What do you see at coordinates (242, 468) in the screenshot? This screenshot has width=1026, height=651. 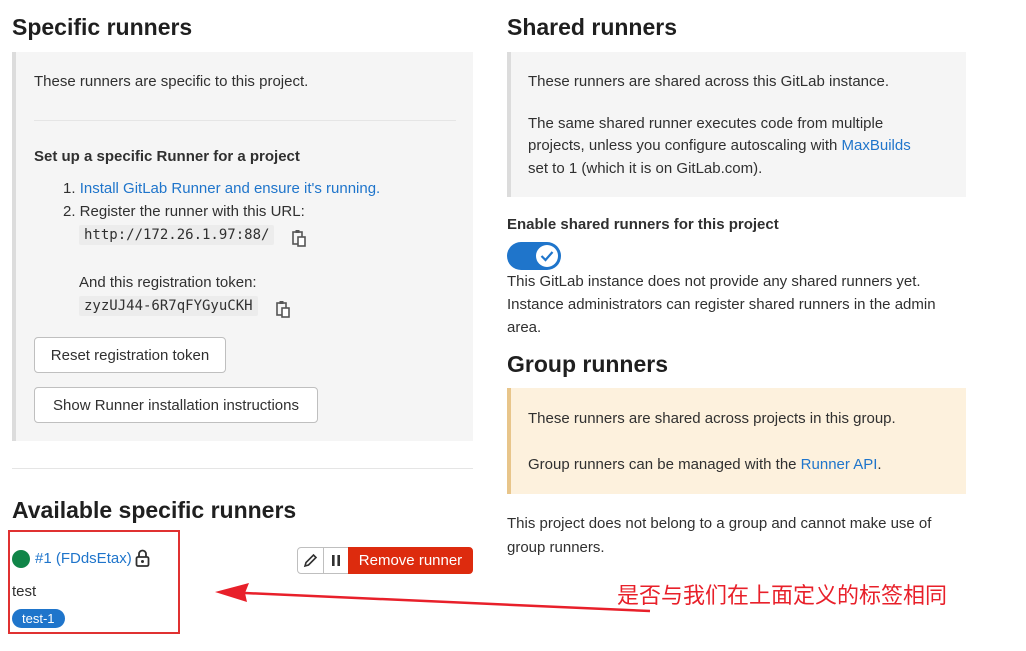 I see `section-divider` at bounding box center [242, 468].